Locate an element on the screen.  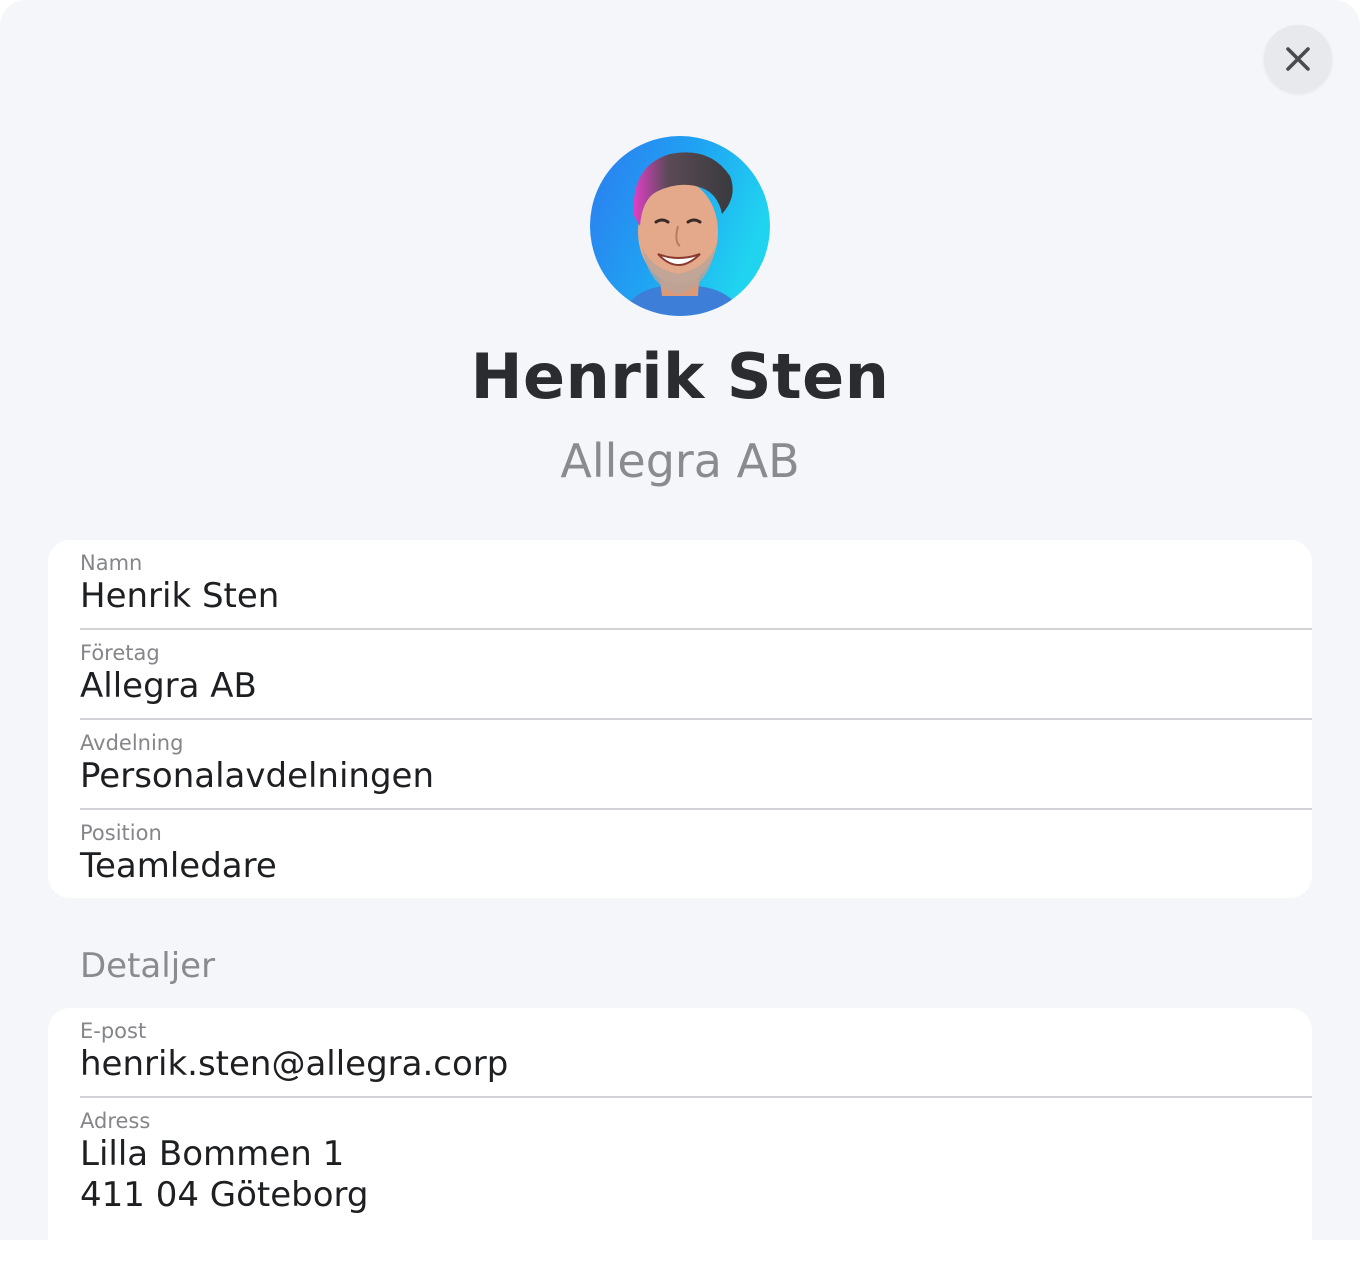
field-label: Namn is located at coordinates (111, 563).